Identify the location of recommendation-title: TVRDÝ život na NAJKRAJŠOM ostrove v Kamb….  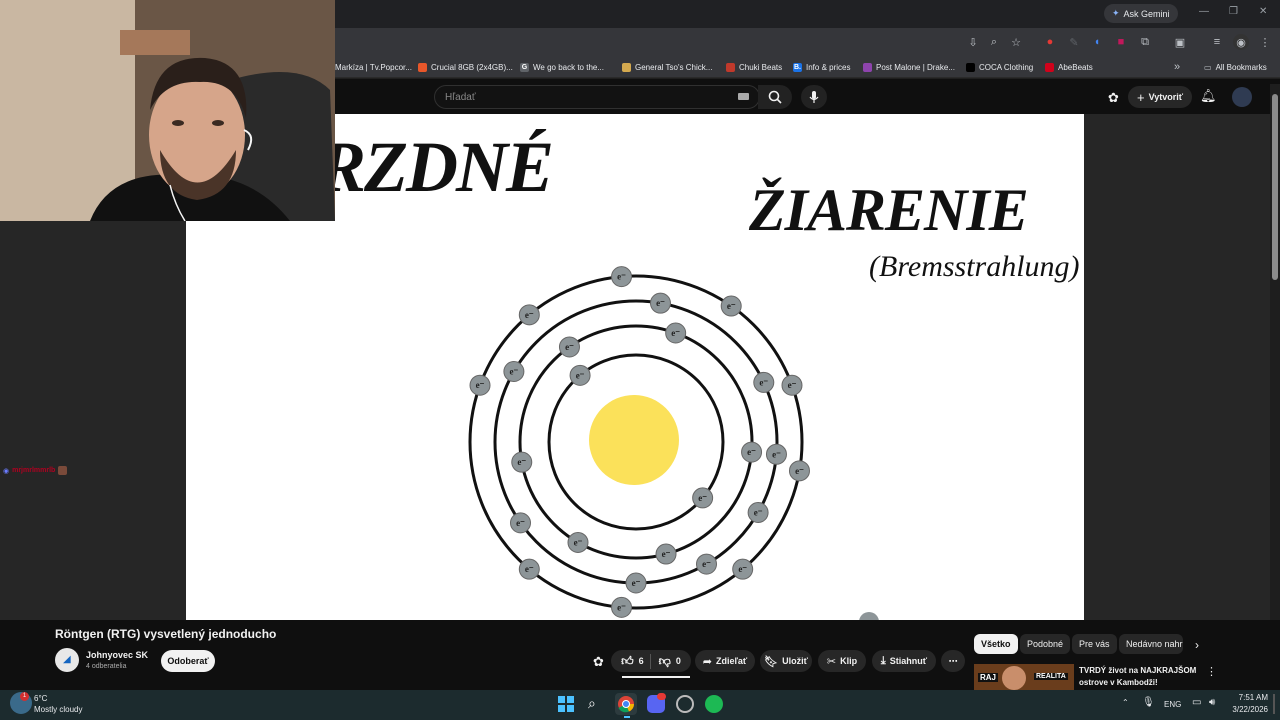
(1141, 677).